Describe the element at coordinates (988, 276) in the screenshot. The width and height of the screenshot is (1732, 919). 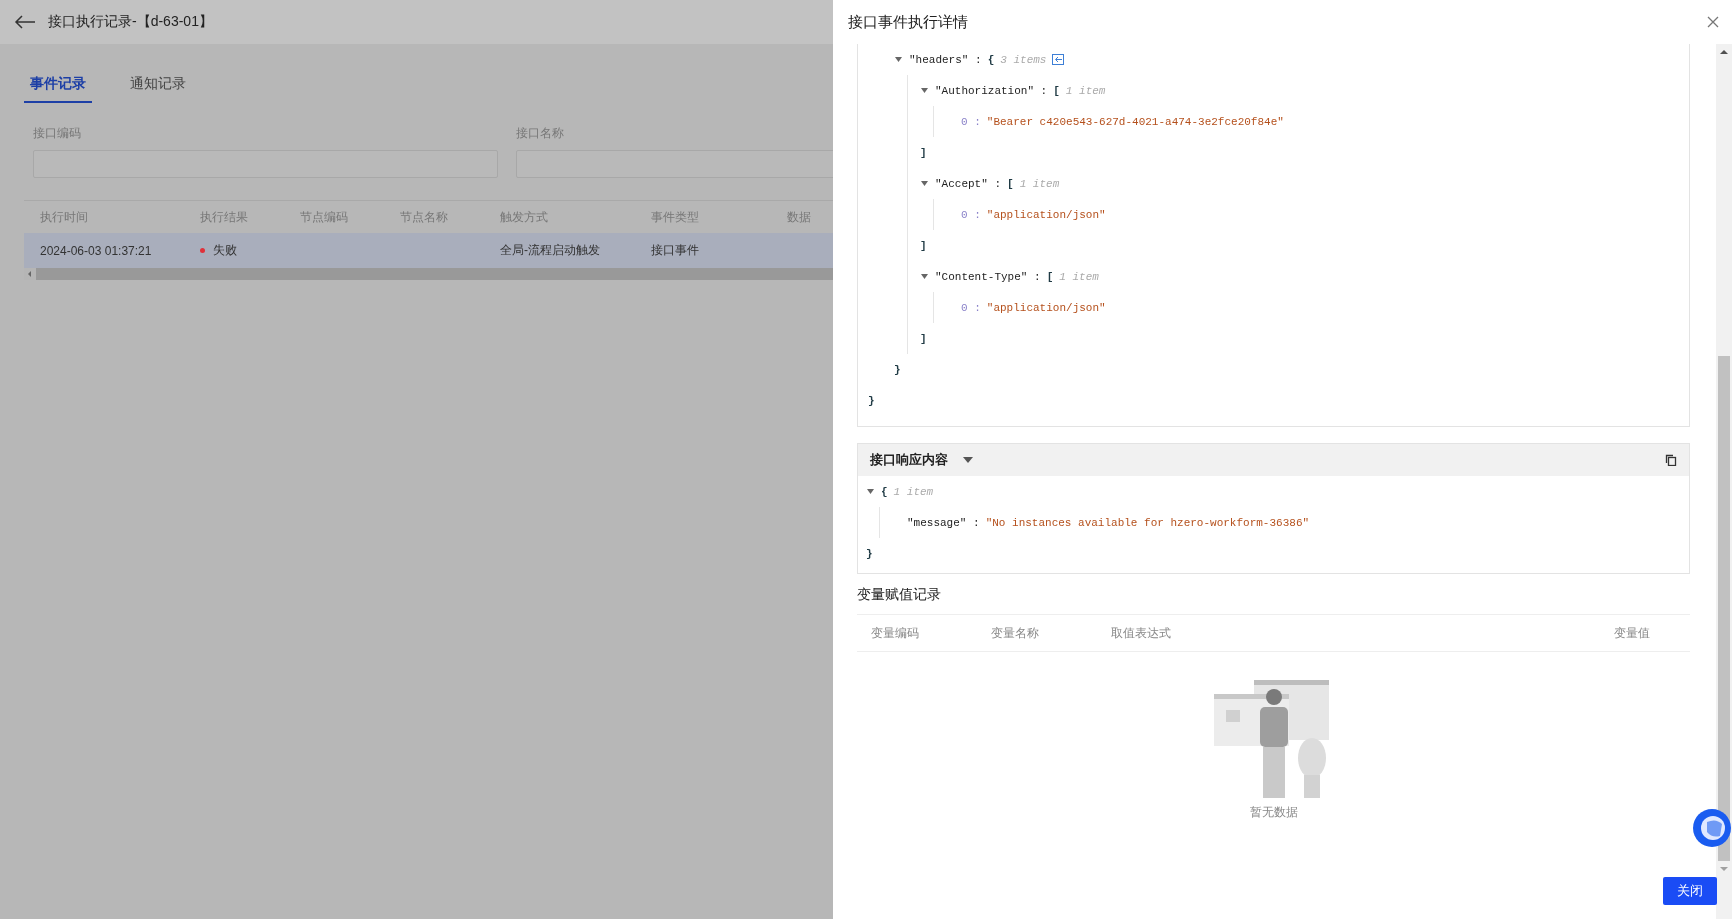
I see `json-key: "Content-Type" :` at that location.